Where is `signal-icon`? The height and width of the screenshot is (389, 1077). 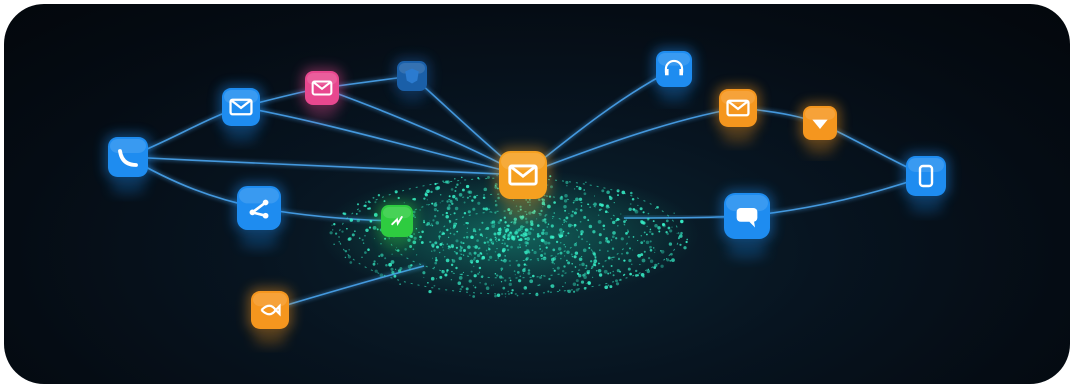
signal-icon is located at coordinates (397, 226).